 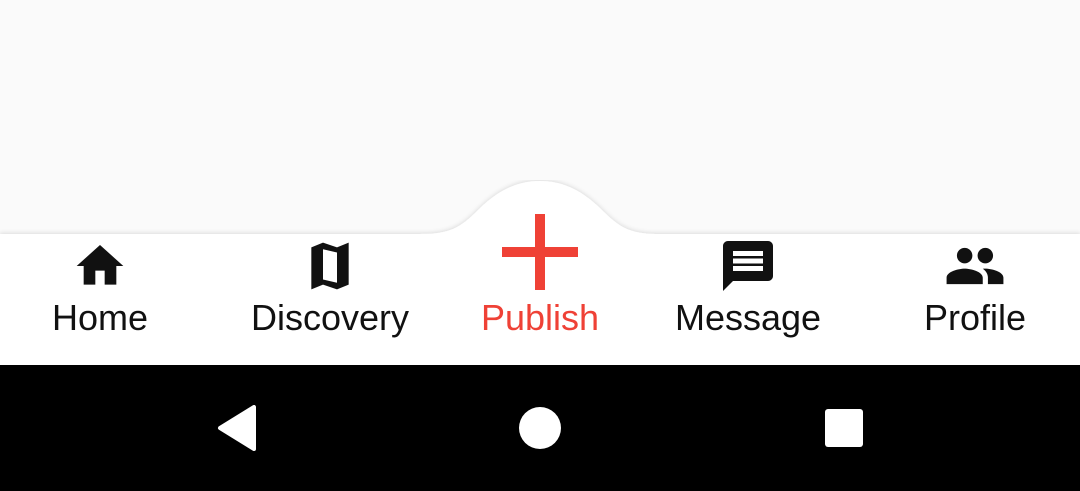 What do you see at coordinates (748, 317) in the screenshot?
I see `nav-item-label: Message` at bounding box center [748, 317].